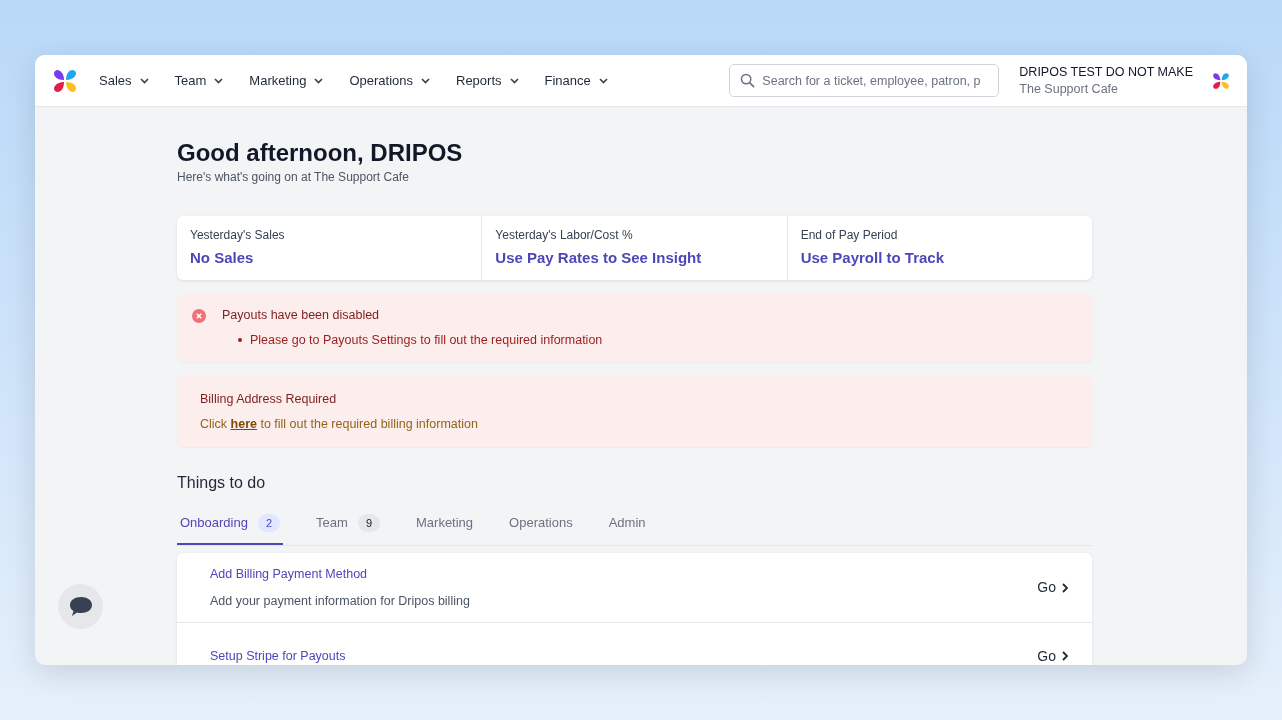 The width and height of the screenshot is (1282, 720). I want to click on nav-menu: Finance, so click(576, 80).